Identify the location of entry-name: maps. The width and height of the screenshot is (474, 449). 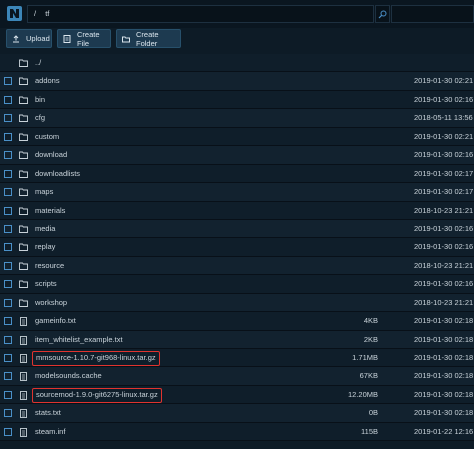
(44, 192).